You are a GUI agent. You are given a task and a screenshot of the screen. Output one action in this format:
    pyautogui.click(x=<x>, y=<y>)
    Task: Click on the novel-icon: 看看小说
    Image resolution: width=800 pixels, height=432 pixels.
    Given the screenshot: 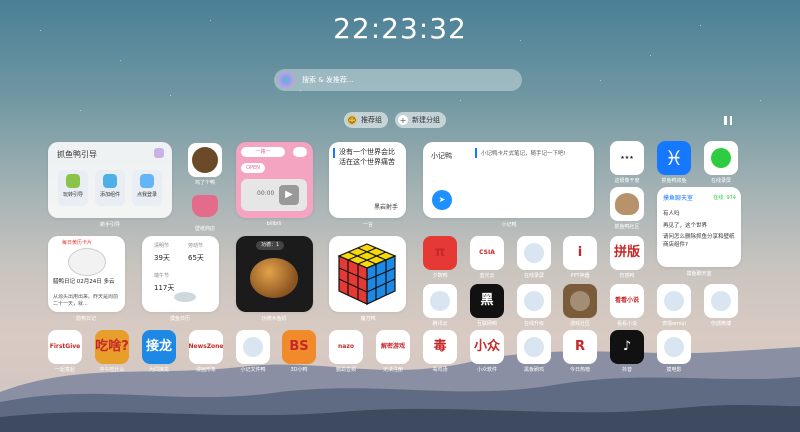 What is the action you would take?
    pyautogui.click(x=626, y=300)
    